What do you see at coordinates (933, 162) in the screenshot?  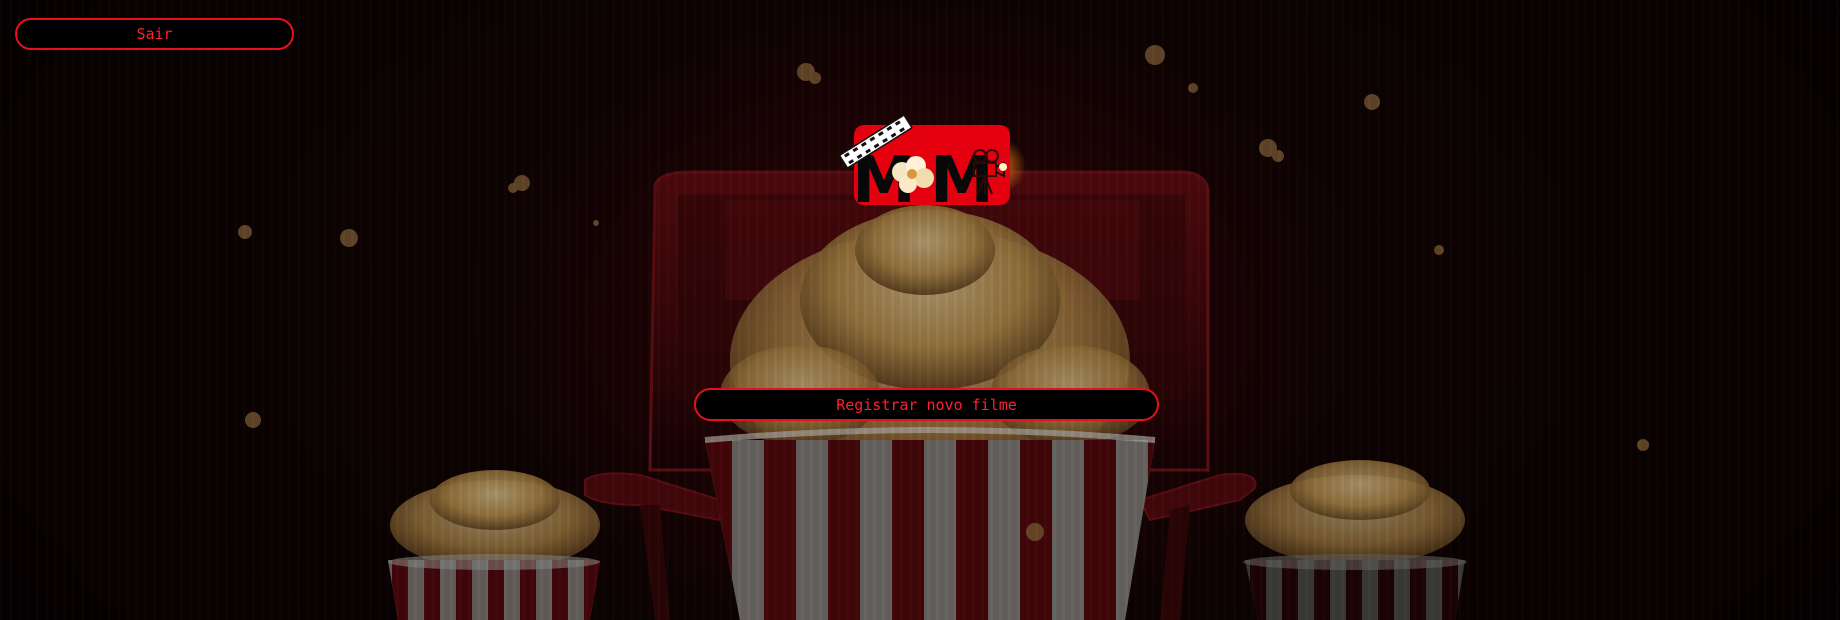 I see `app-logo: M M` at bounding box center [933, 162].